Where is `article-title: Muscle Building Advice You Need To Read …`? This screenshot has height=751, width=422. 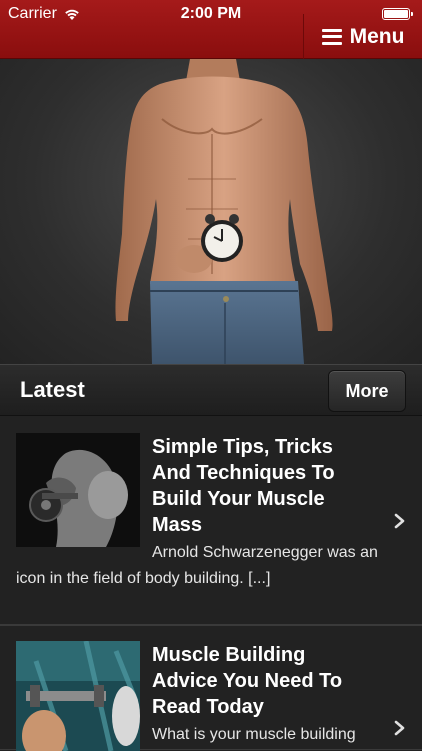 article-title: Muscle Building Advice You Need To Read … is located at coordinates (262, 681).